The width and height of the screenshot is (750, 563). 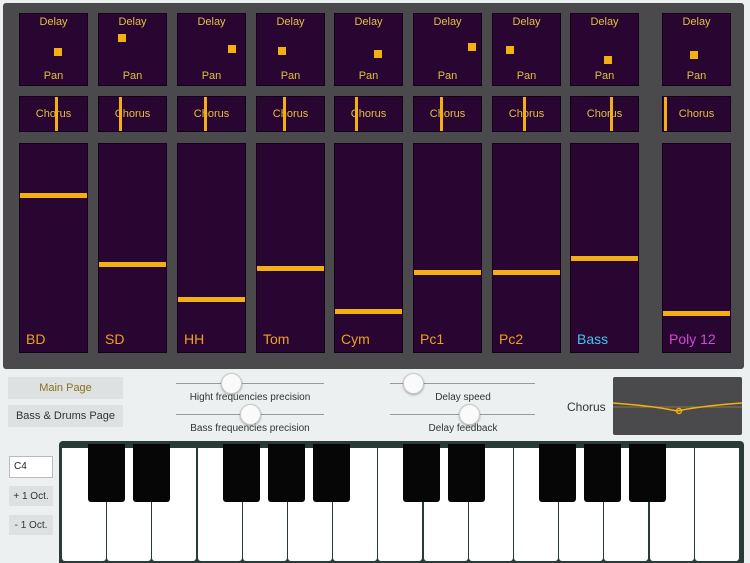 I want to click on volume-fader: Cym, so click(x=368, y=248).